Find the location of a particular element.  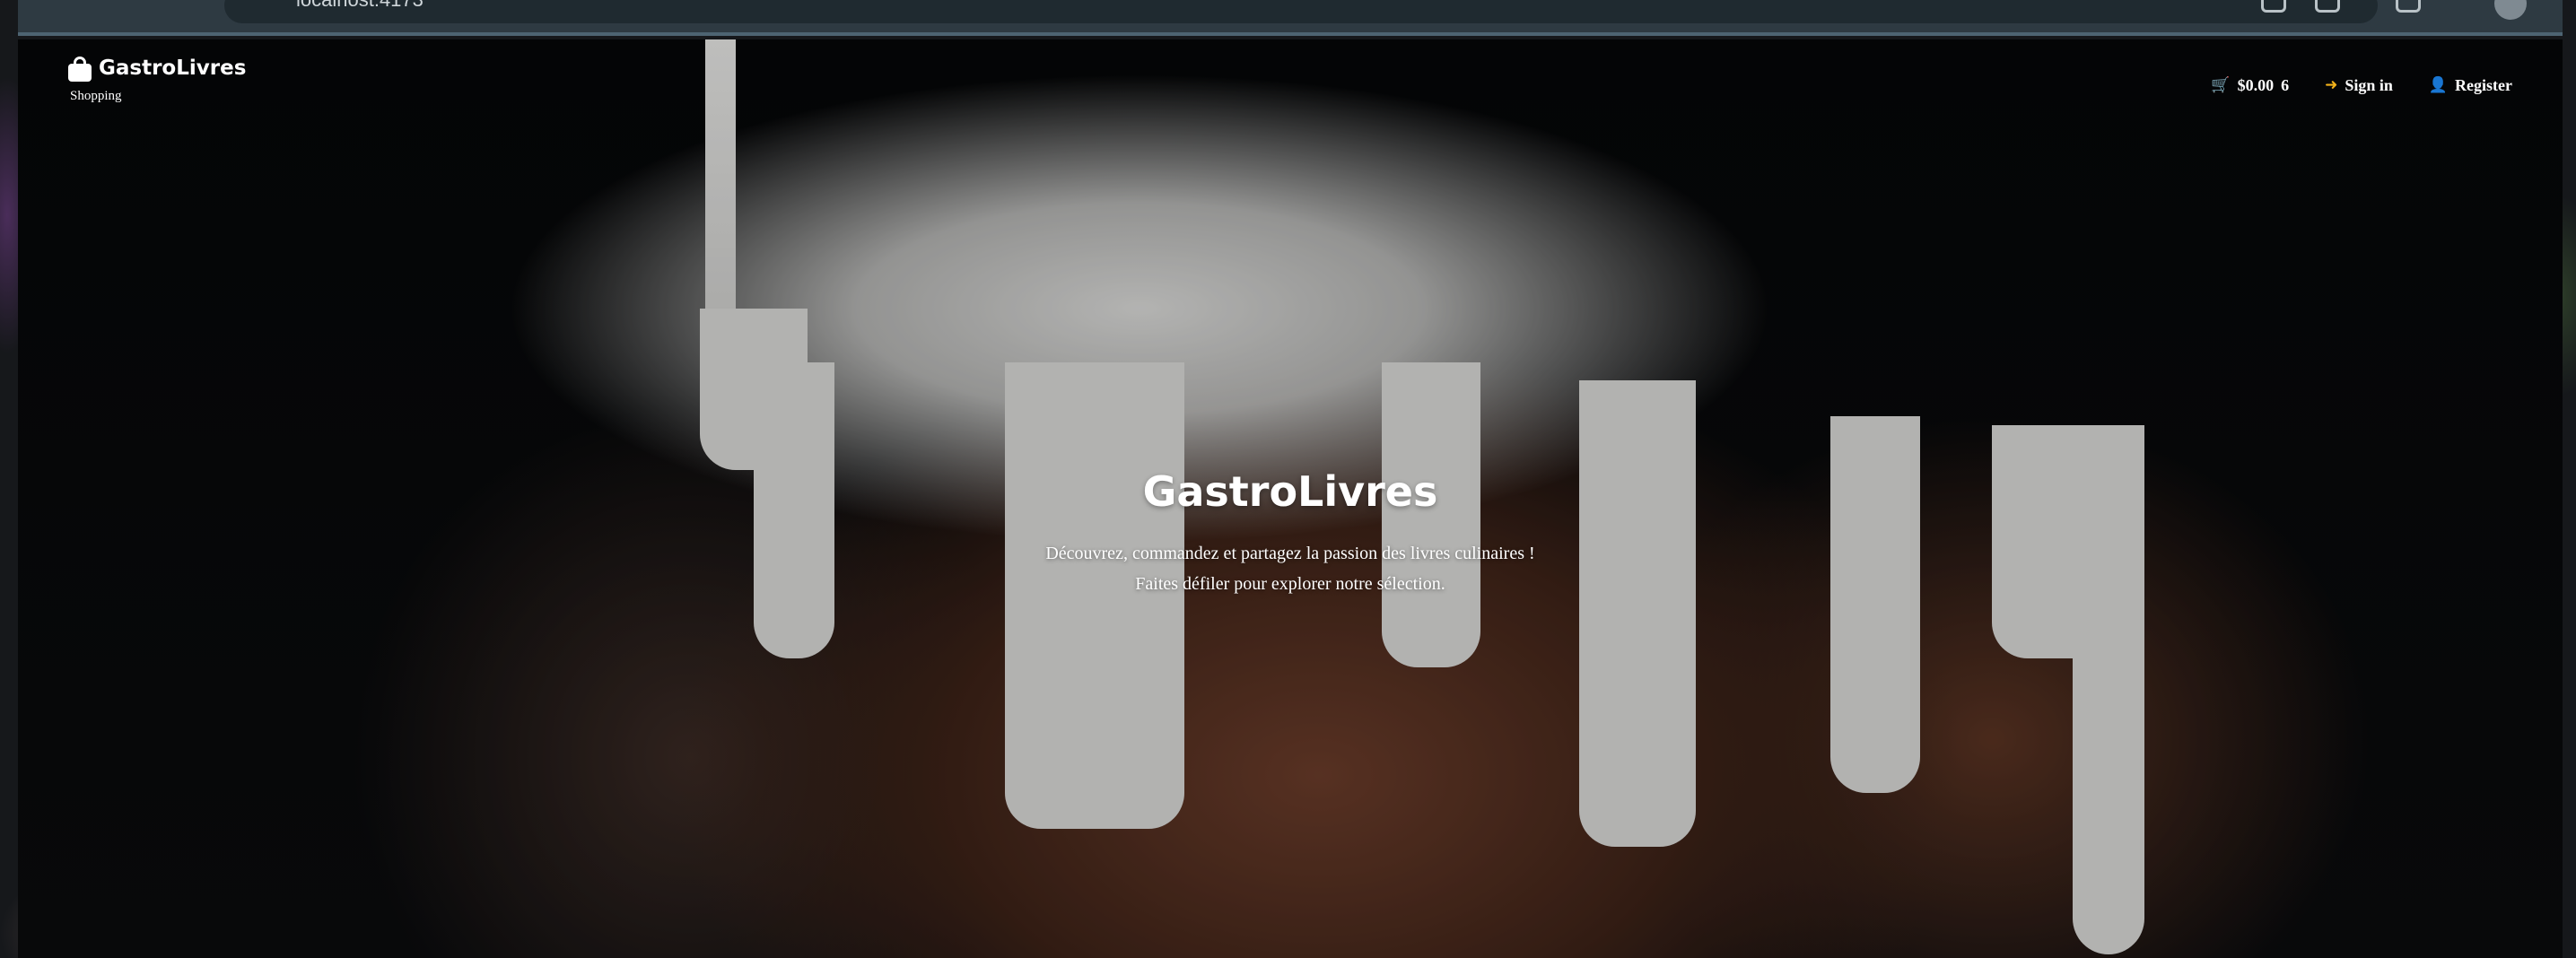

register-link: 👤 Register is located at coordinates (2470, 85).